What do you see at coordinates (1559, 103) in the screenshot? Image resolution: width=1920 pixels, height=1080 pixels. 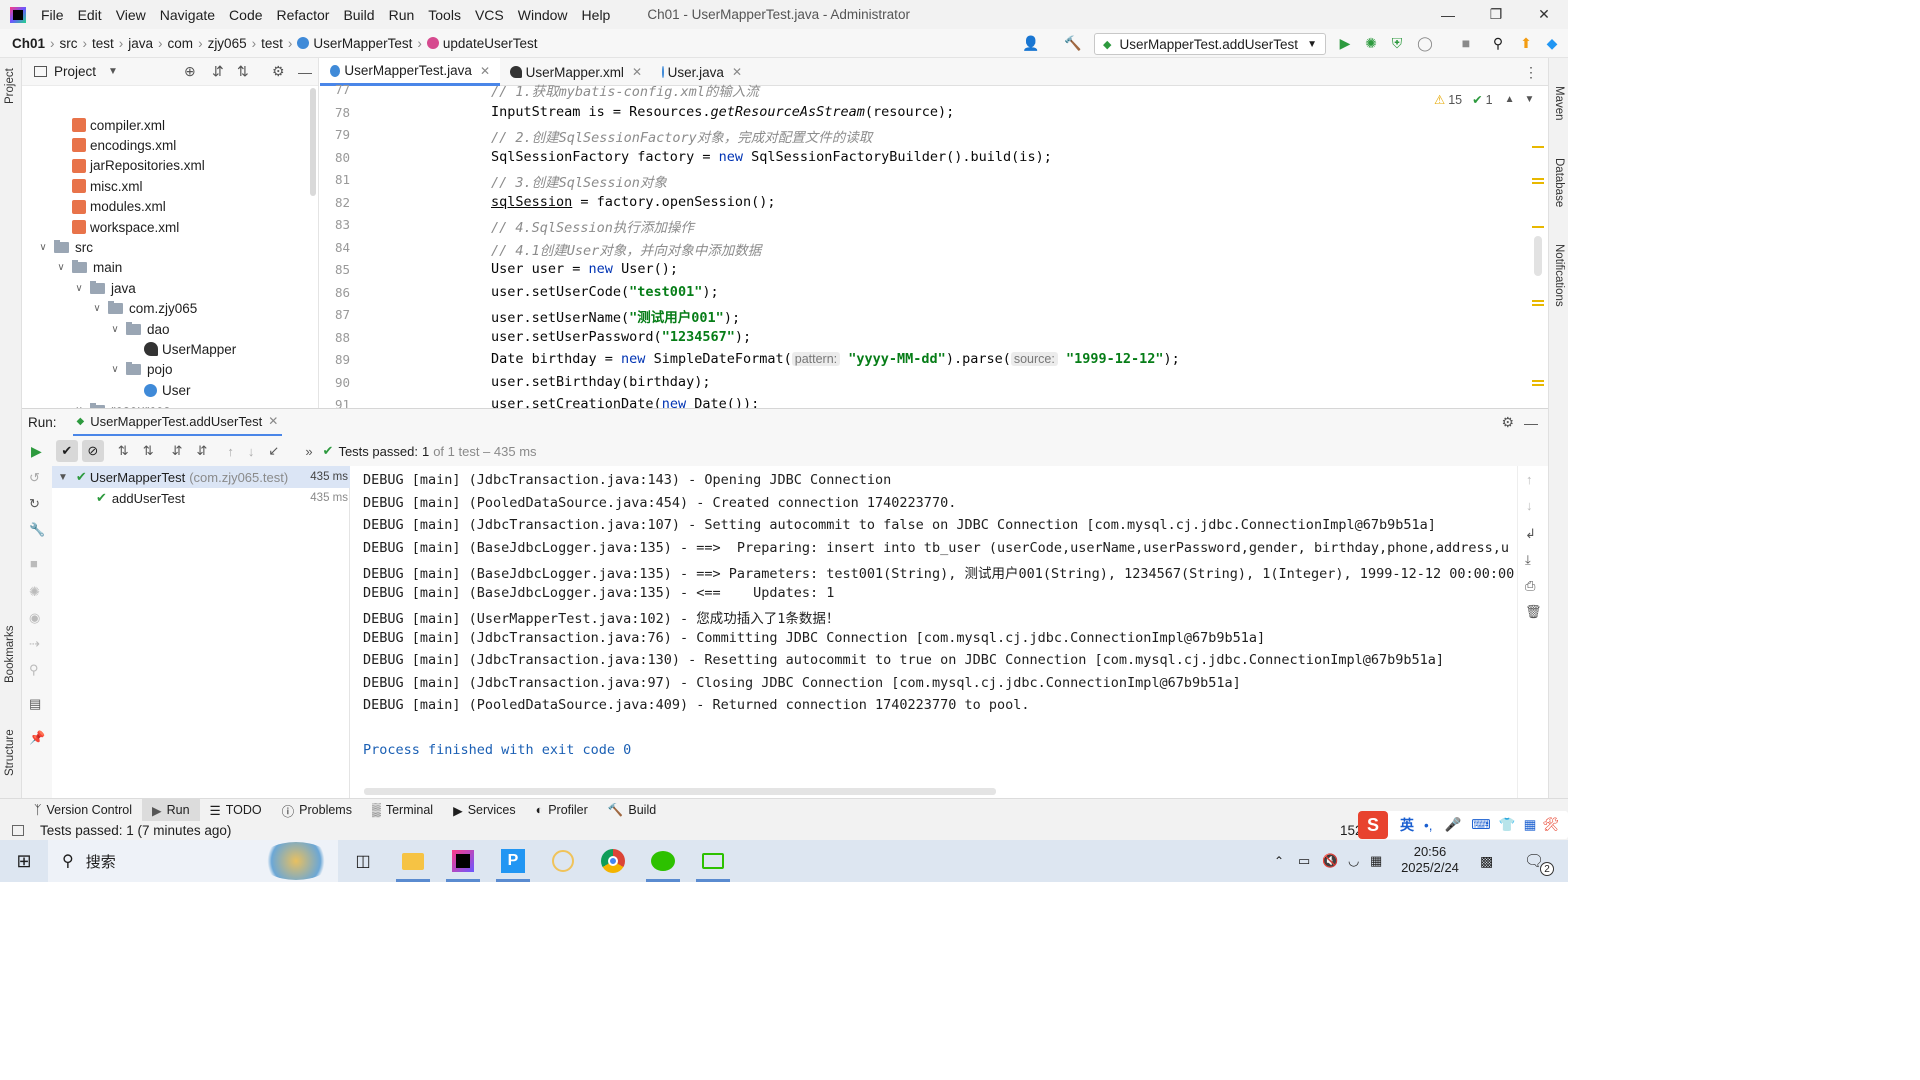 I see `maven-tool-tab: Maven` at bounding box center [1559, 103].